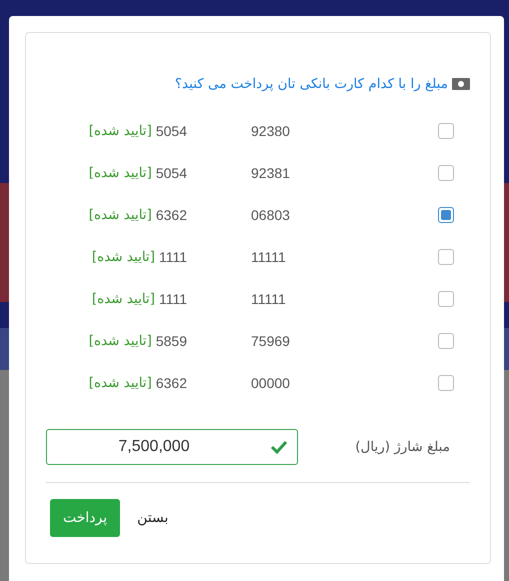 The width and height of the screenshot is (509, 581). What do you see at coordinates (279, 447) in the screenshot?
I see `check-icon` at bounding box center [279, 447].